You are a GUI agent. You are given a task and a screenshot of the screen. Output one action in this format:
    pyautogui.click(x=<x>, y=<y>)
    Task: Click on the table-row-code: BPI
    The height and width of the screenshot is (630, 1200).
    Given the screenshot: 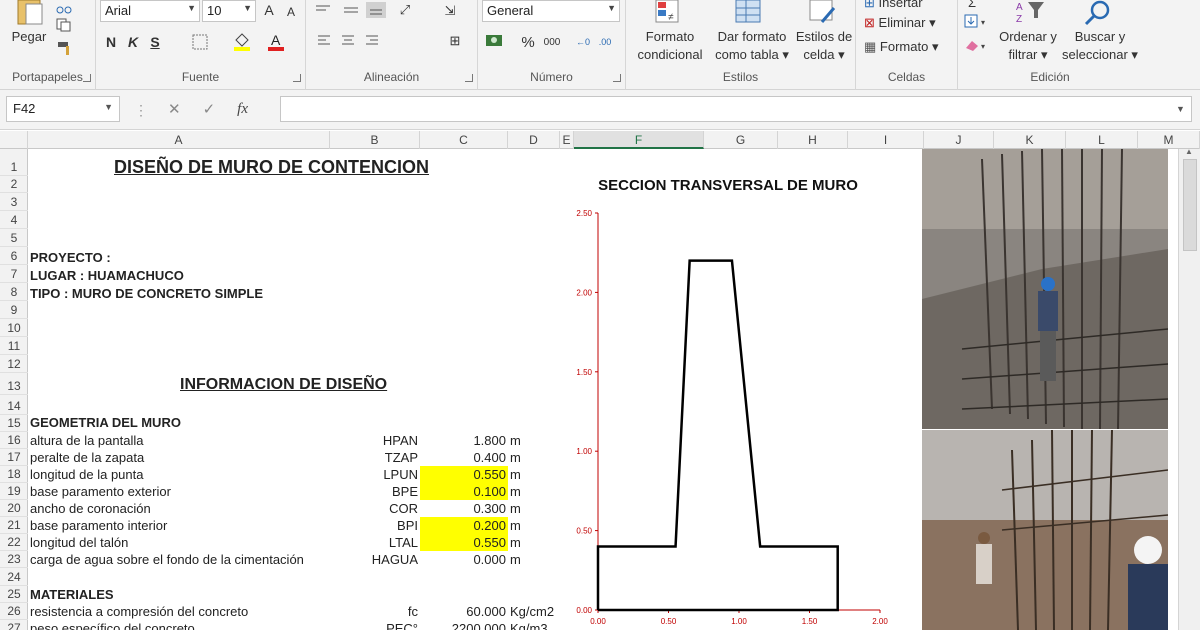 What is the action you would take?
    pyautogui.click(x=375, y=525)
    